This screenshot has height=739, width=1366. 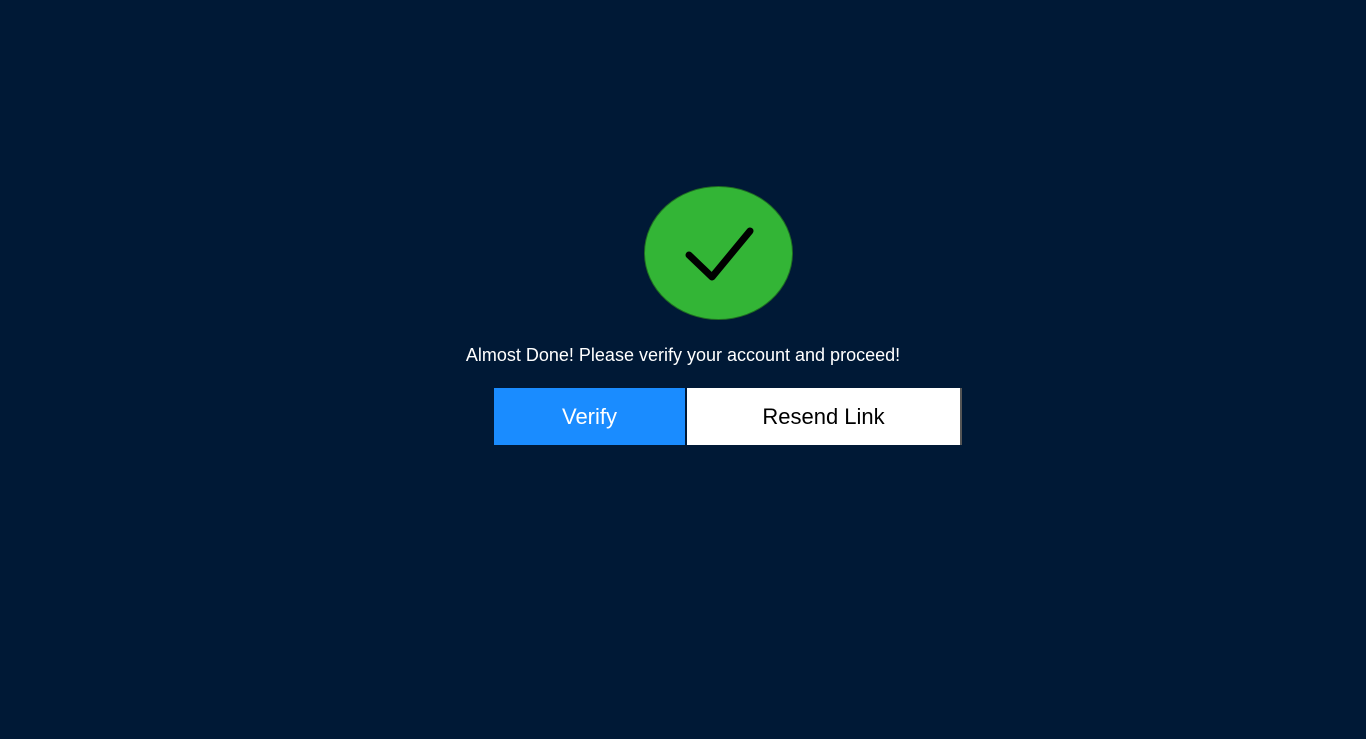 What do you see at coordinates (589, 416) in the screenshot?
I see `verify-button: Verify` at bounding box center [589, 416].